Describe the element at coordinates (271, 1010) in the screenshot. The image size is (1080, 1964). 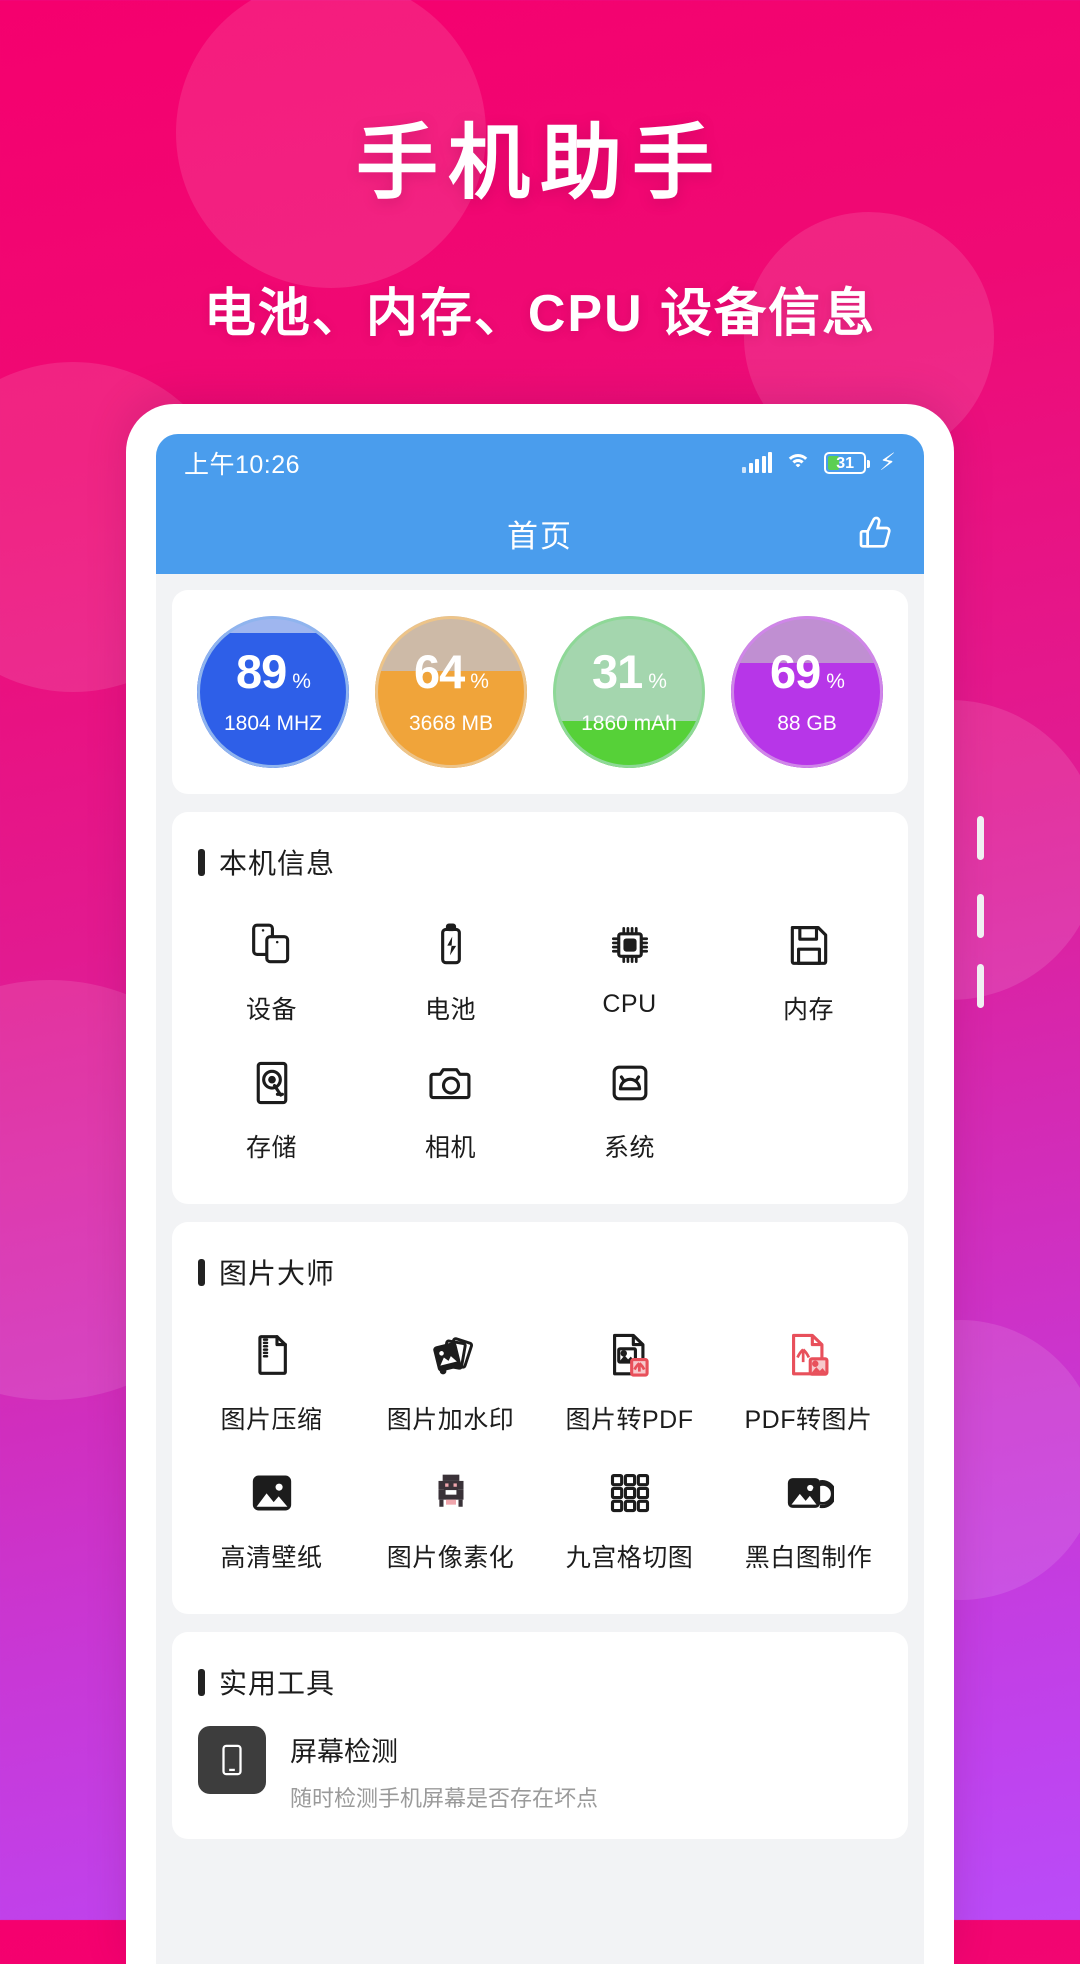
I see `grid-item-label: 设备` at that location.